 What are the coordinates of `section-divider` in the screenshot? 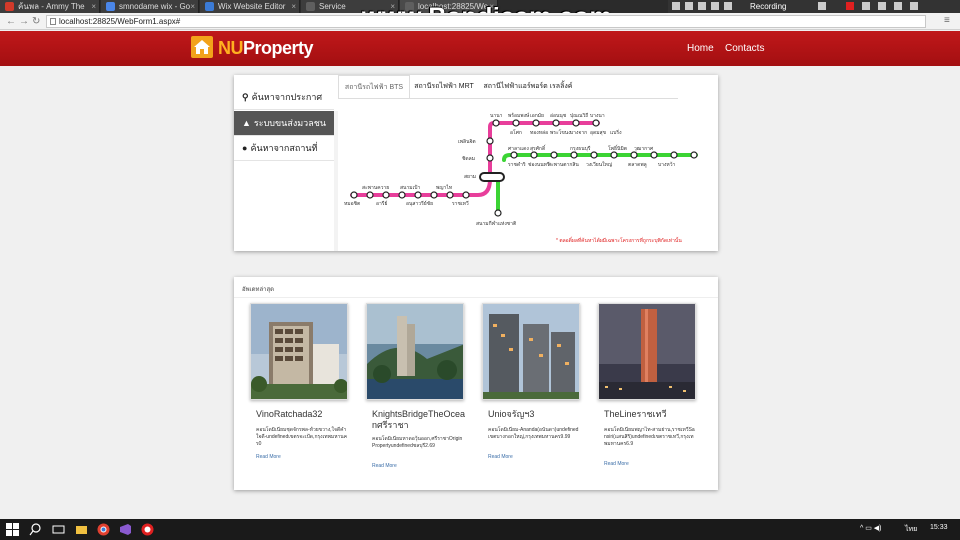 It's located at (476, 297).